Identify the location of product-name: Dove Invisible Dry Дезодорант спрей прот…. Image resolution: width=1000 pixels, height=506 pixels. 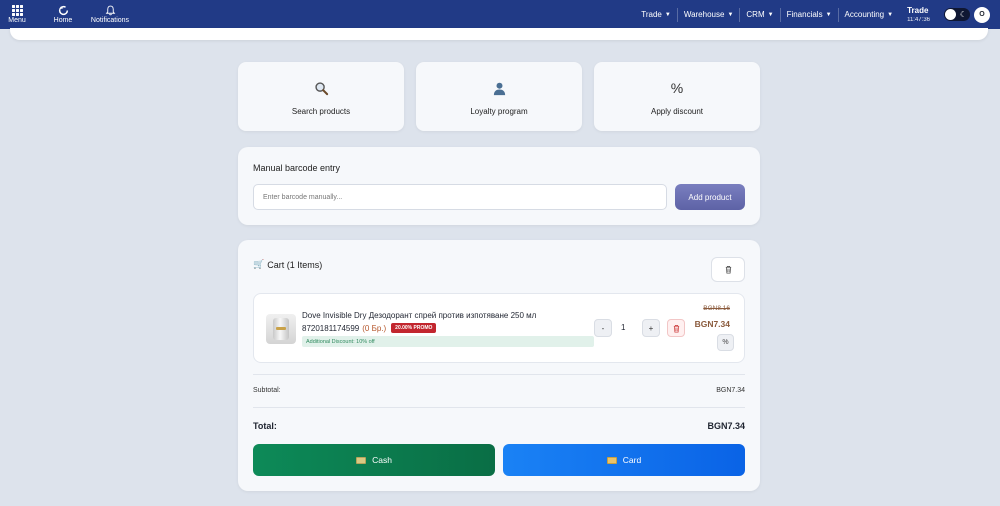
(419, 315).